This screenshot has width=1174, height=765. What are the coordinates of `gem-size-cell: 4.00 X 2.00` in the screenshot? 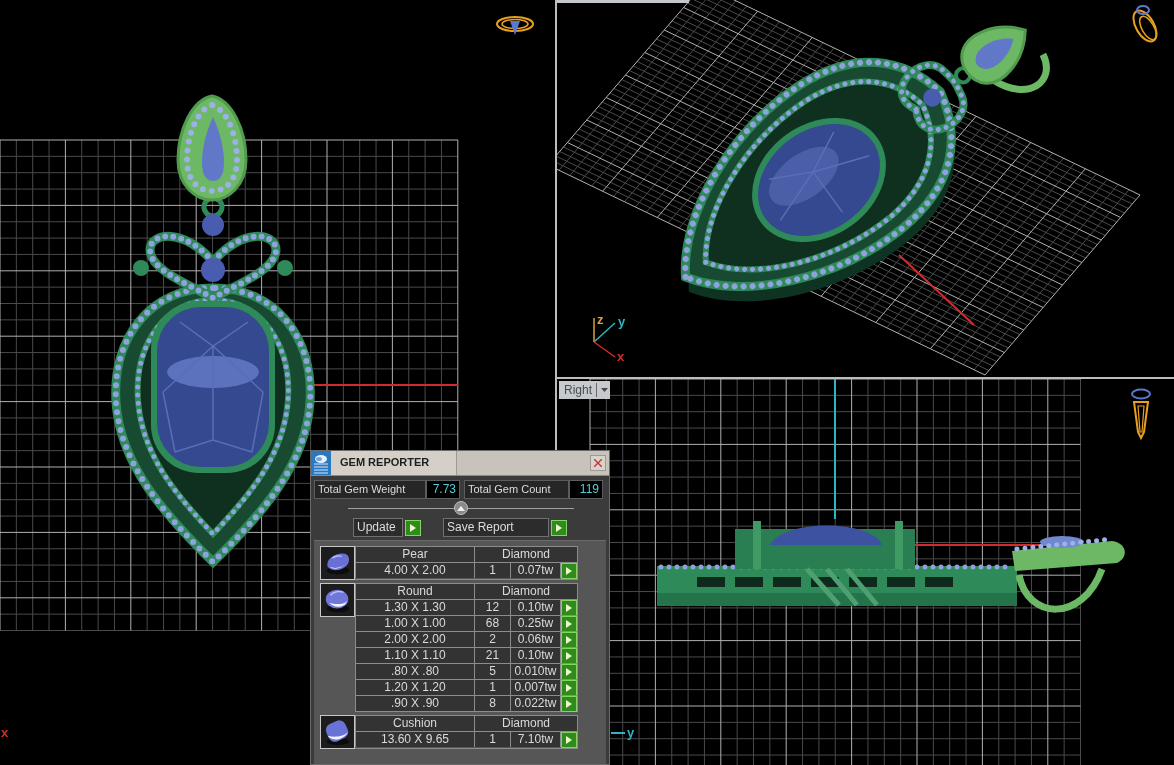 It's located at (414, 570).